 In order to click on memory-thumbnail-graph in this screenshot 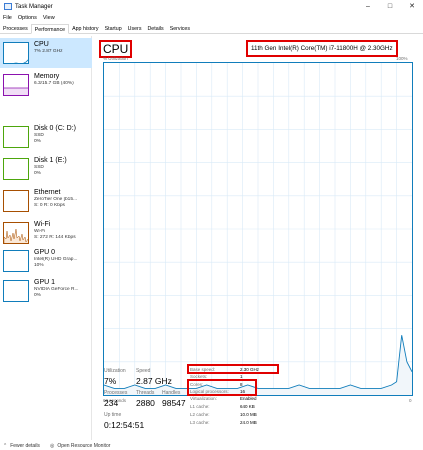, I will do `click(16, 85)`.